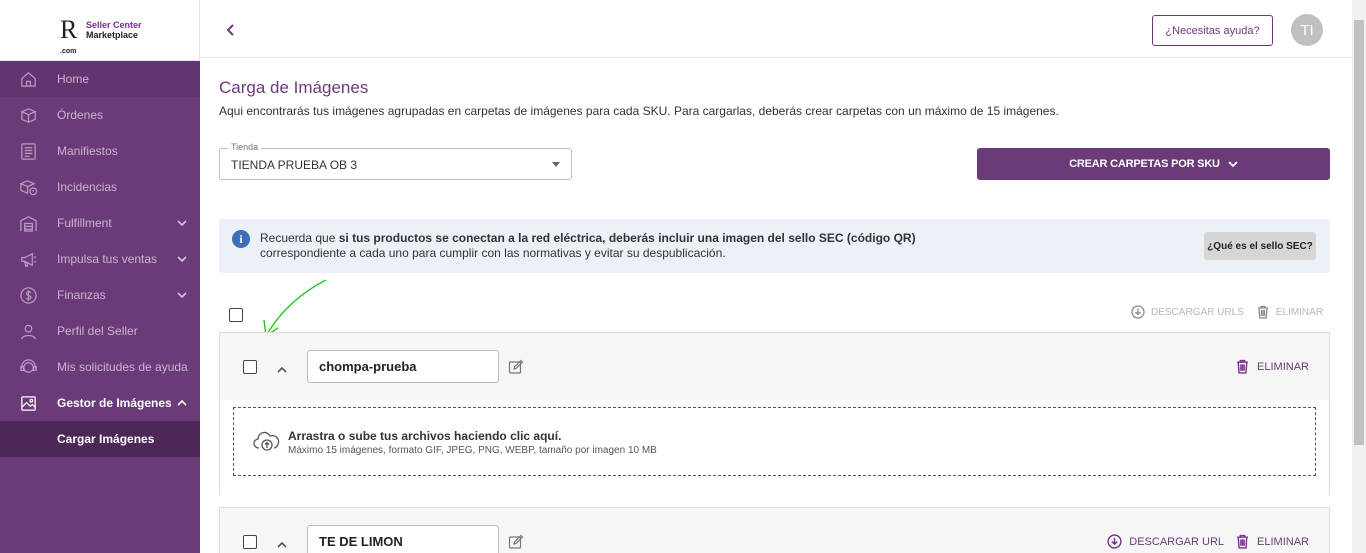 This screenshot has height=553, width=1366. What do you see at coordinates (395, 161) in the screenshot?
I see `store-select: Tienda TIENDA PRUEBA OB 3` at bounding box center [395, 161].